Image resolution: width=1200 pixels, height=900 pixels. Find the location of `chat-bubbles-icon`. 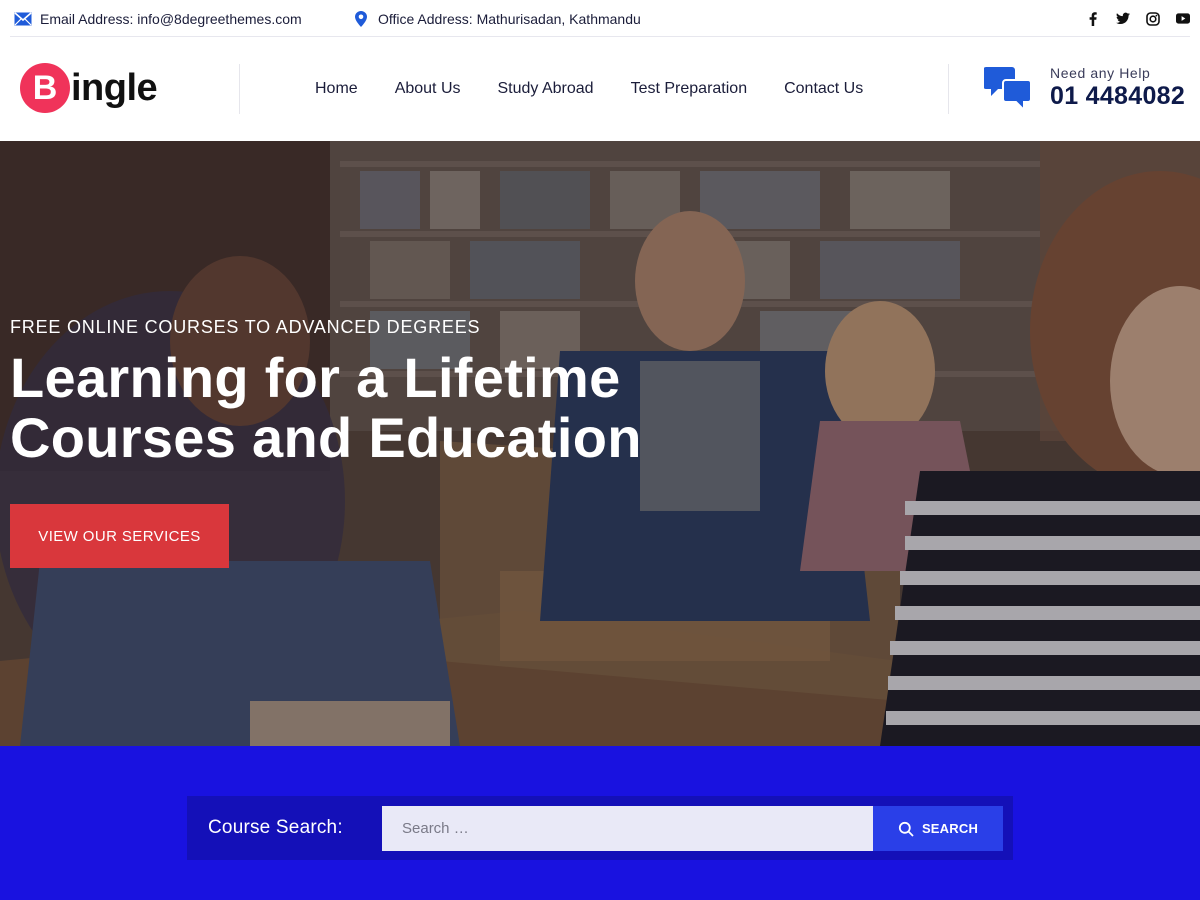

chat-bubbles-icon is located at coordinates (1008, 90).